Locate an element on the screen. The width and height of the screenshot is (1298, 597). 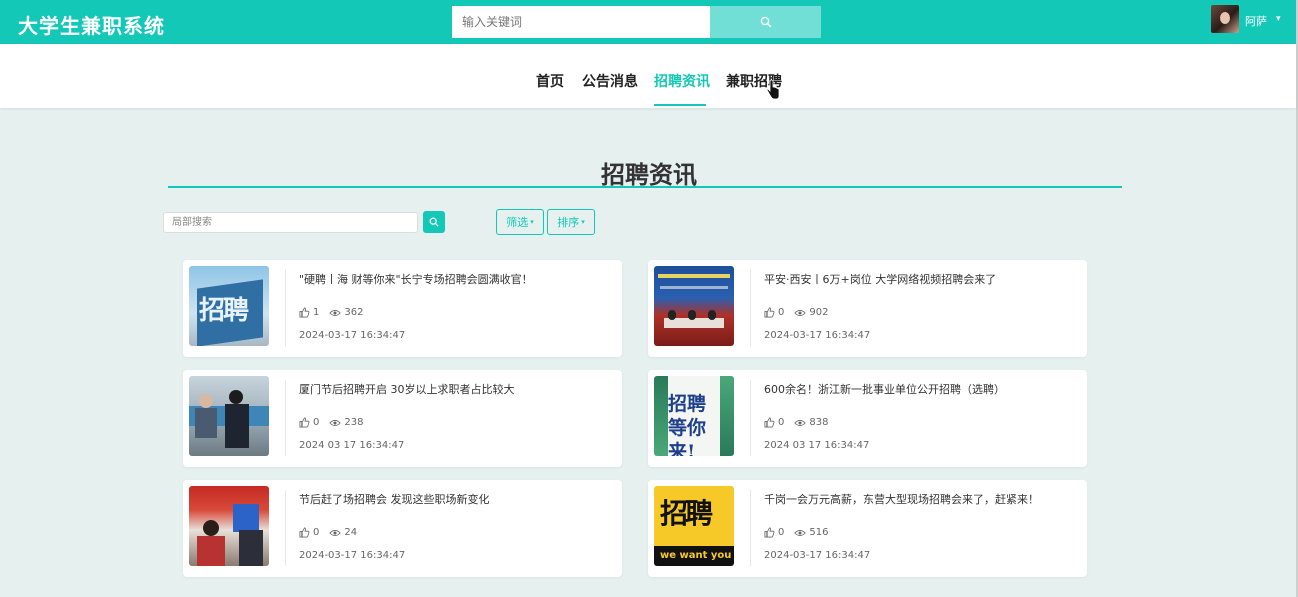
nav-item-notices: 公告消息 is located at coordinates (610, 81).